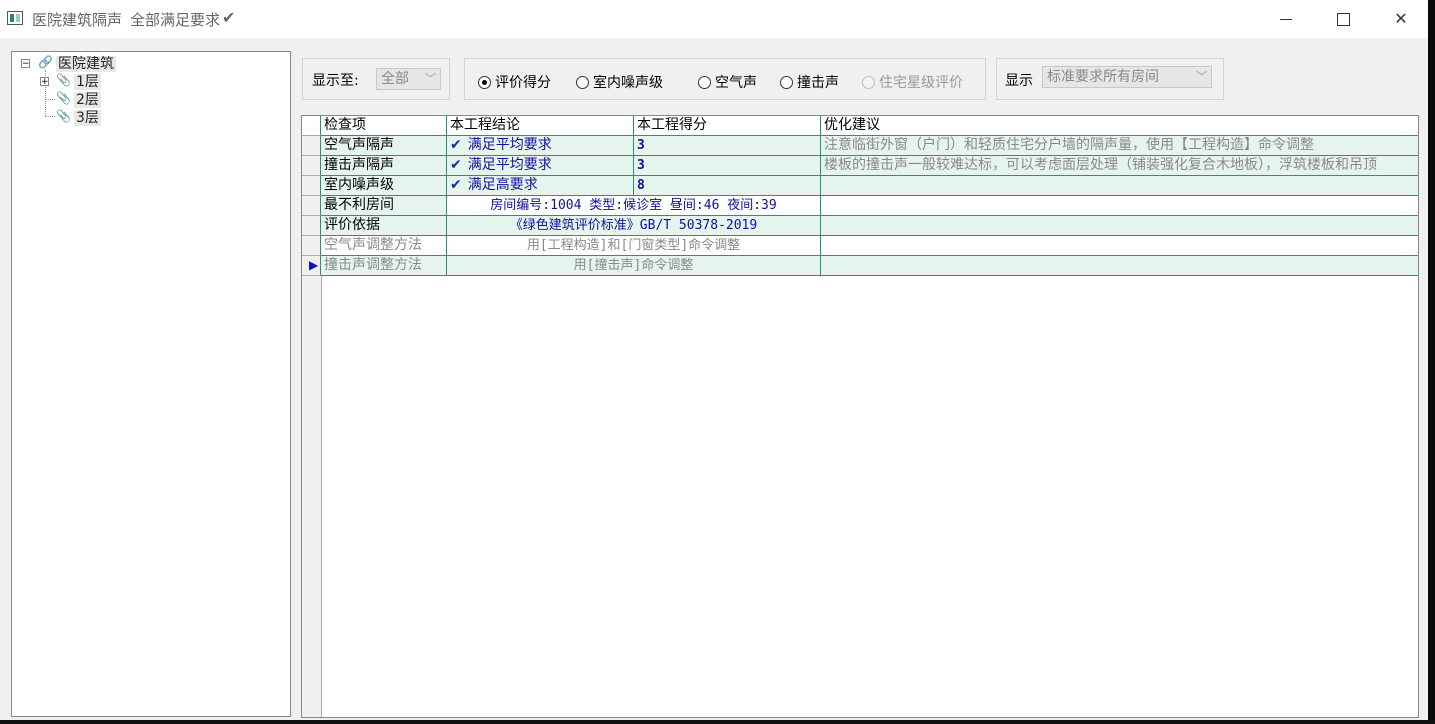 Image resolution: width=1435 pixels, height=724 pixels. I want to click on radio-score: 评价得分, so click(514, 82).